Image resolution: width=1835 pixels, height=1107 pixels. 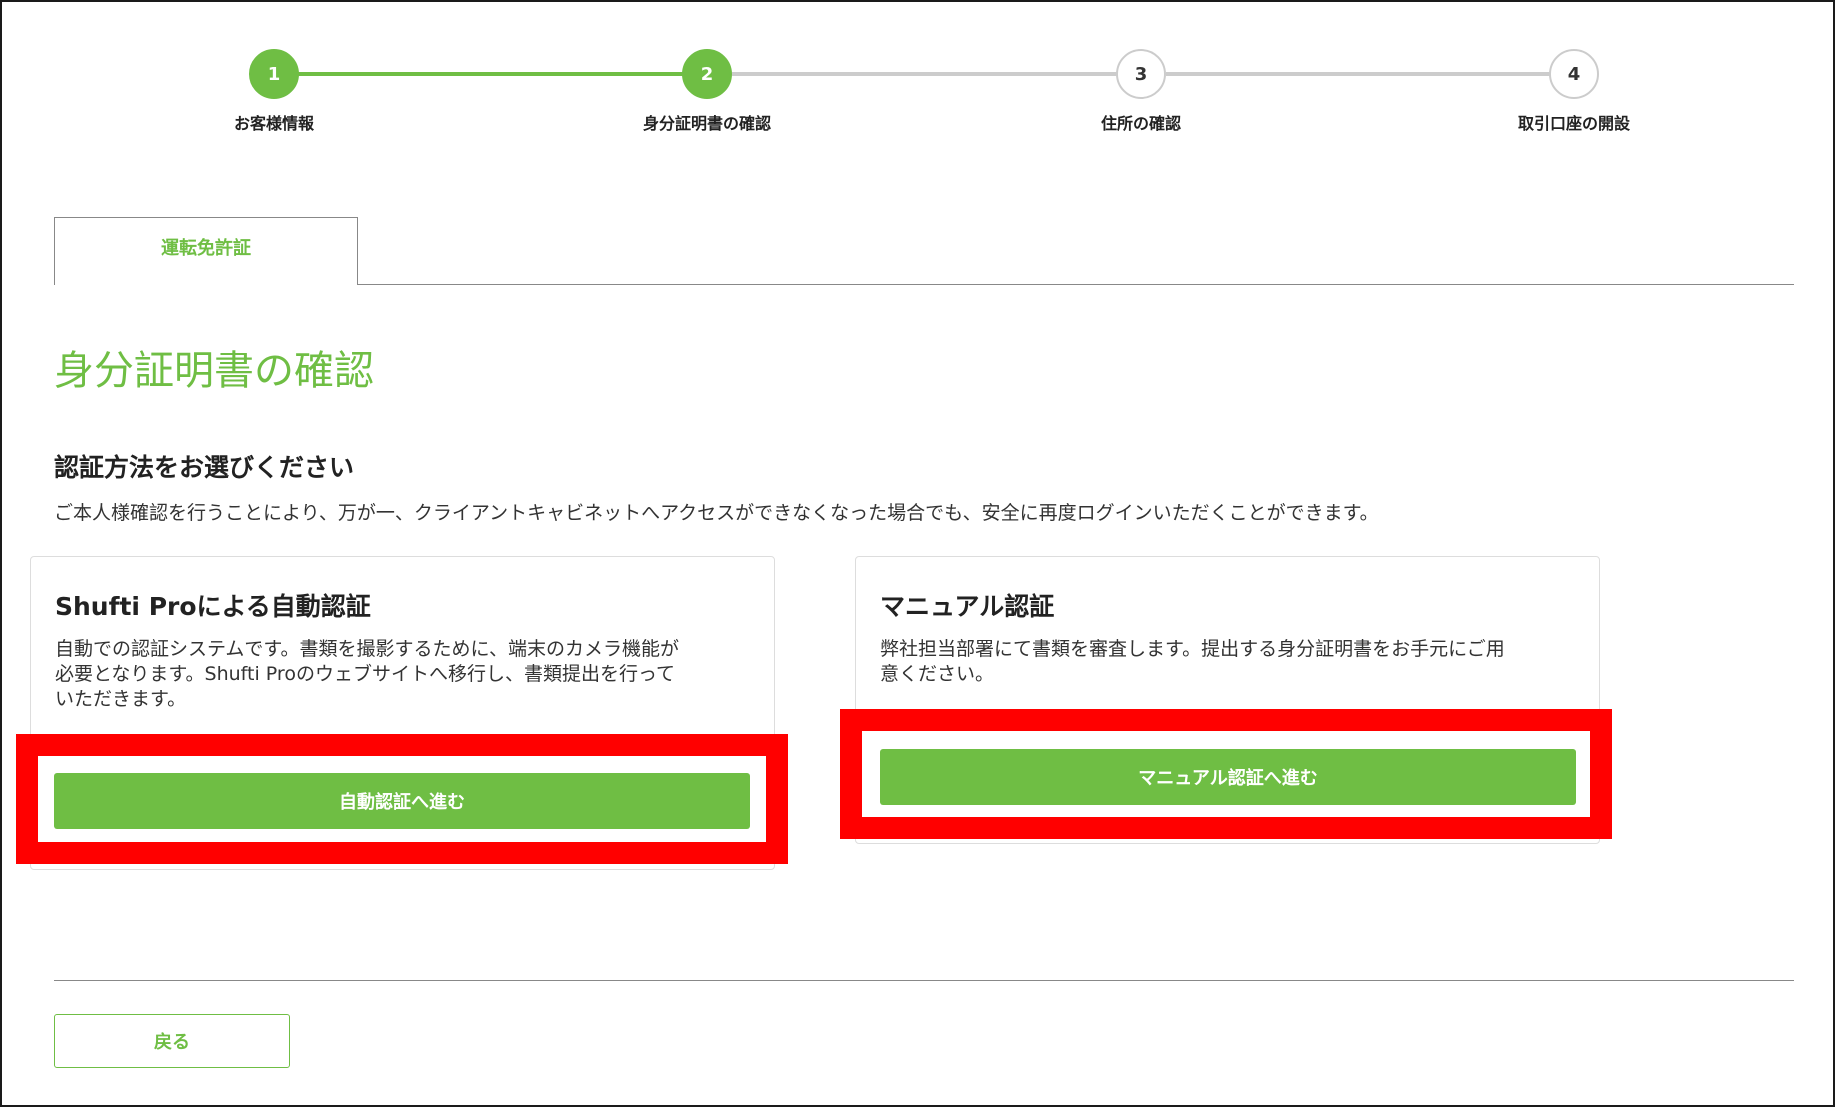 What do you see at coordinates (1573, 123) in the screenshot?
I see `step-4-label: 取引口座の開設` at bounding box center [1573, 123].